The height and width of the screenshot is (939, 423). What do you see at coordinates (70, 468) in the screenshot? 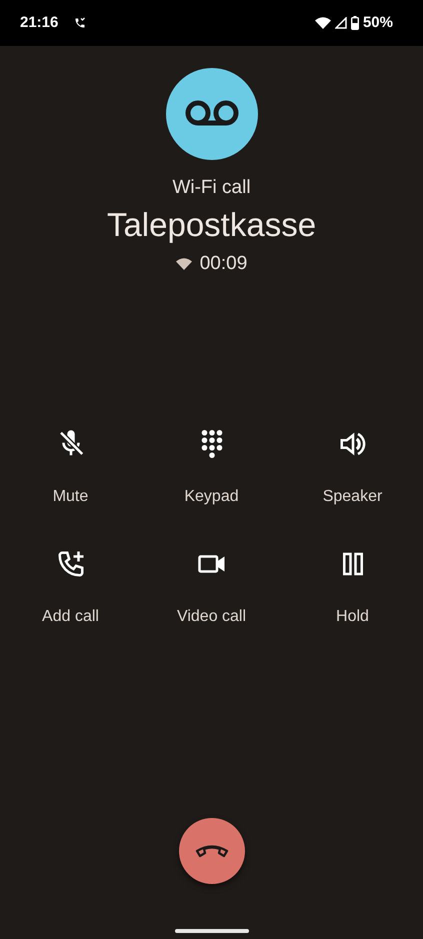
I see `mute-button: Mute` at bounding box center [70, 468].